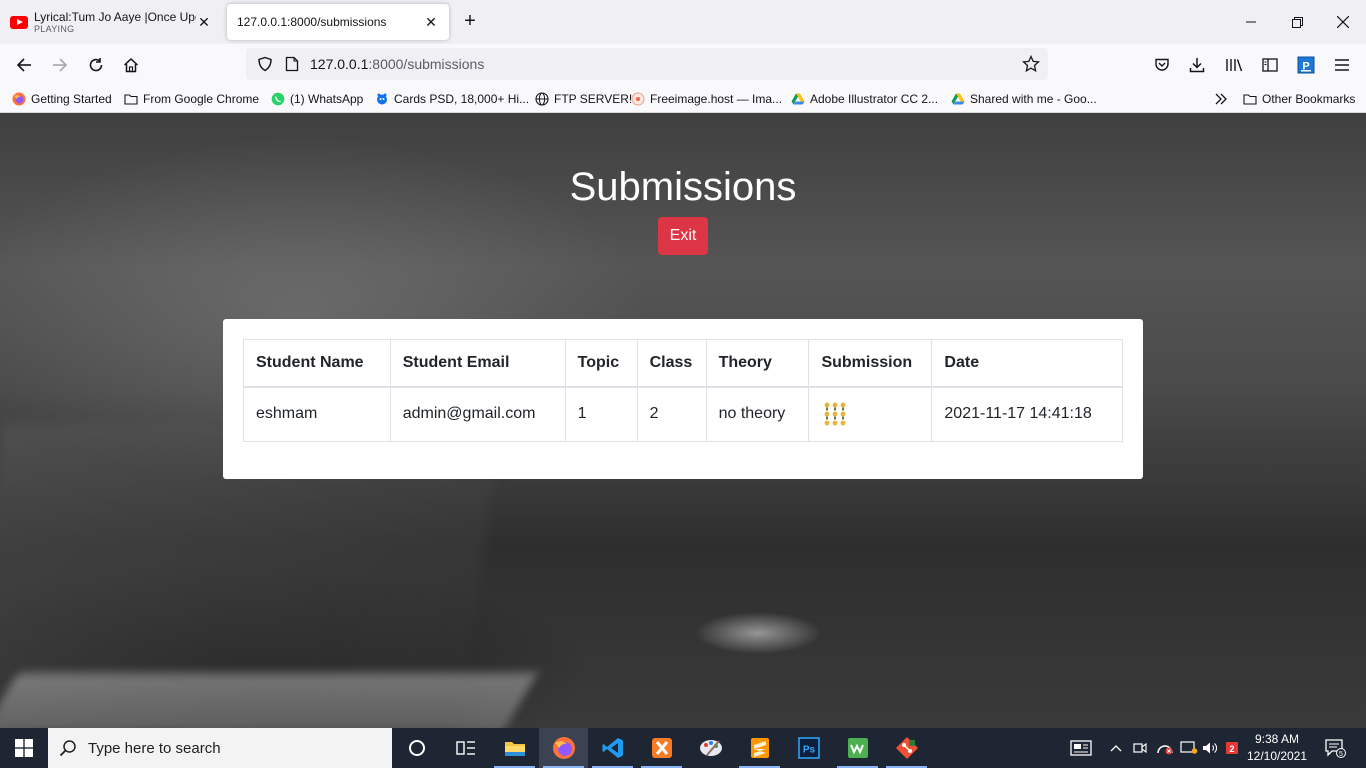 This screenshot has width=1366, height=768. I want to click on volume-icon, so click(1211, 748).